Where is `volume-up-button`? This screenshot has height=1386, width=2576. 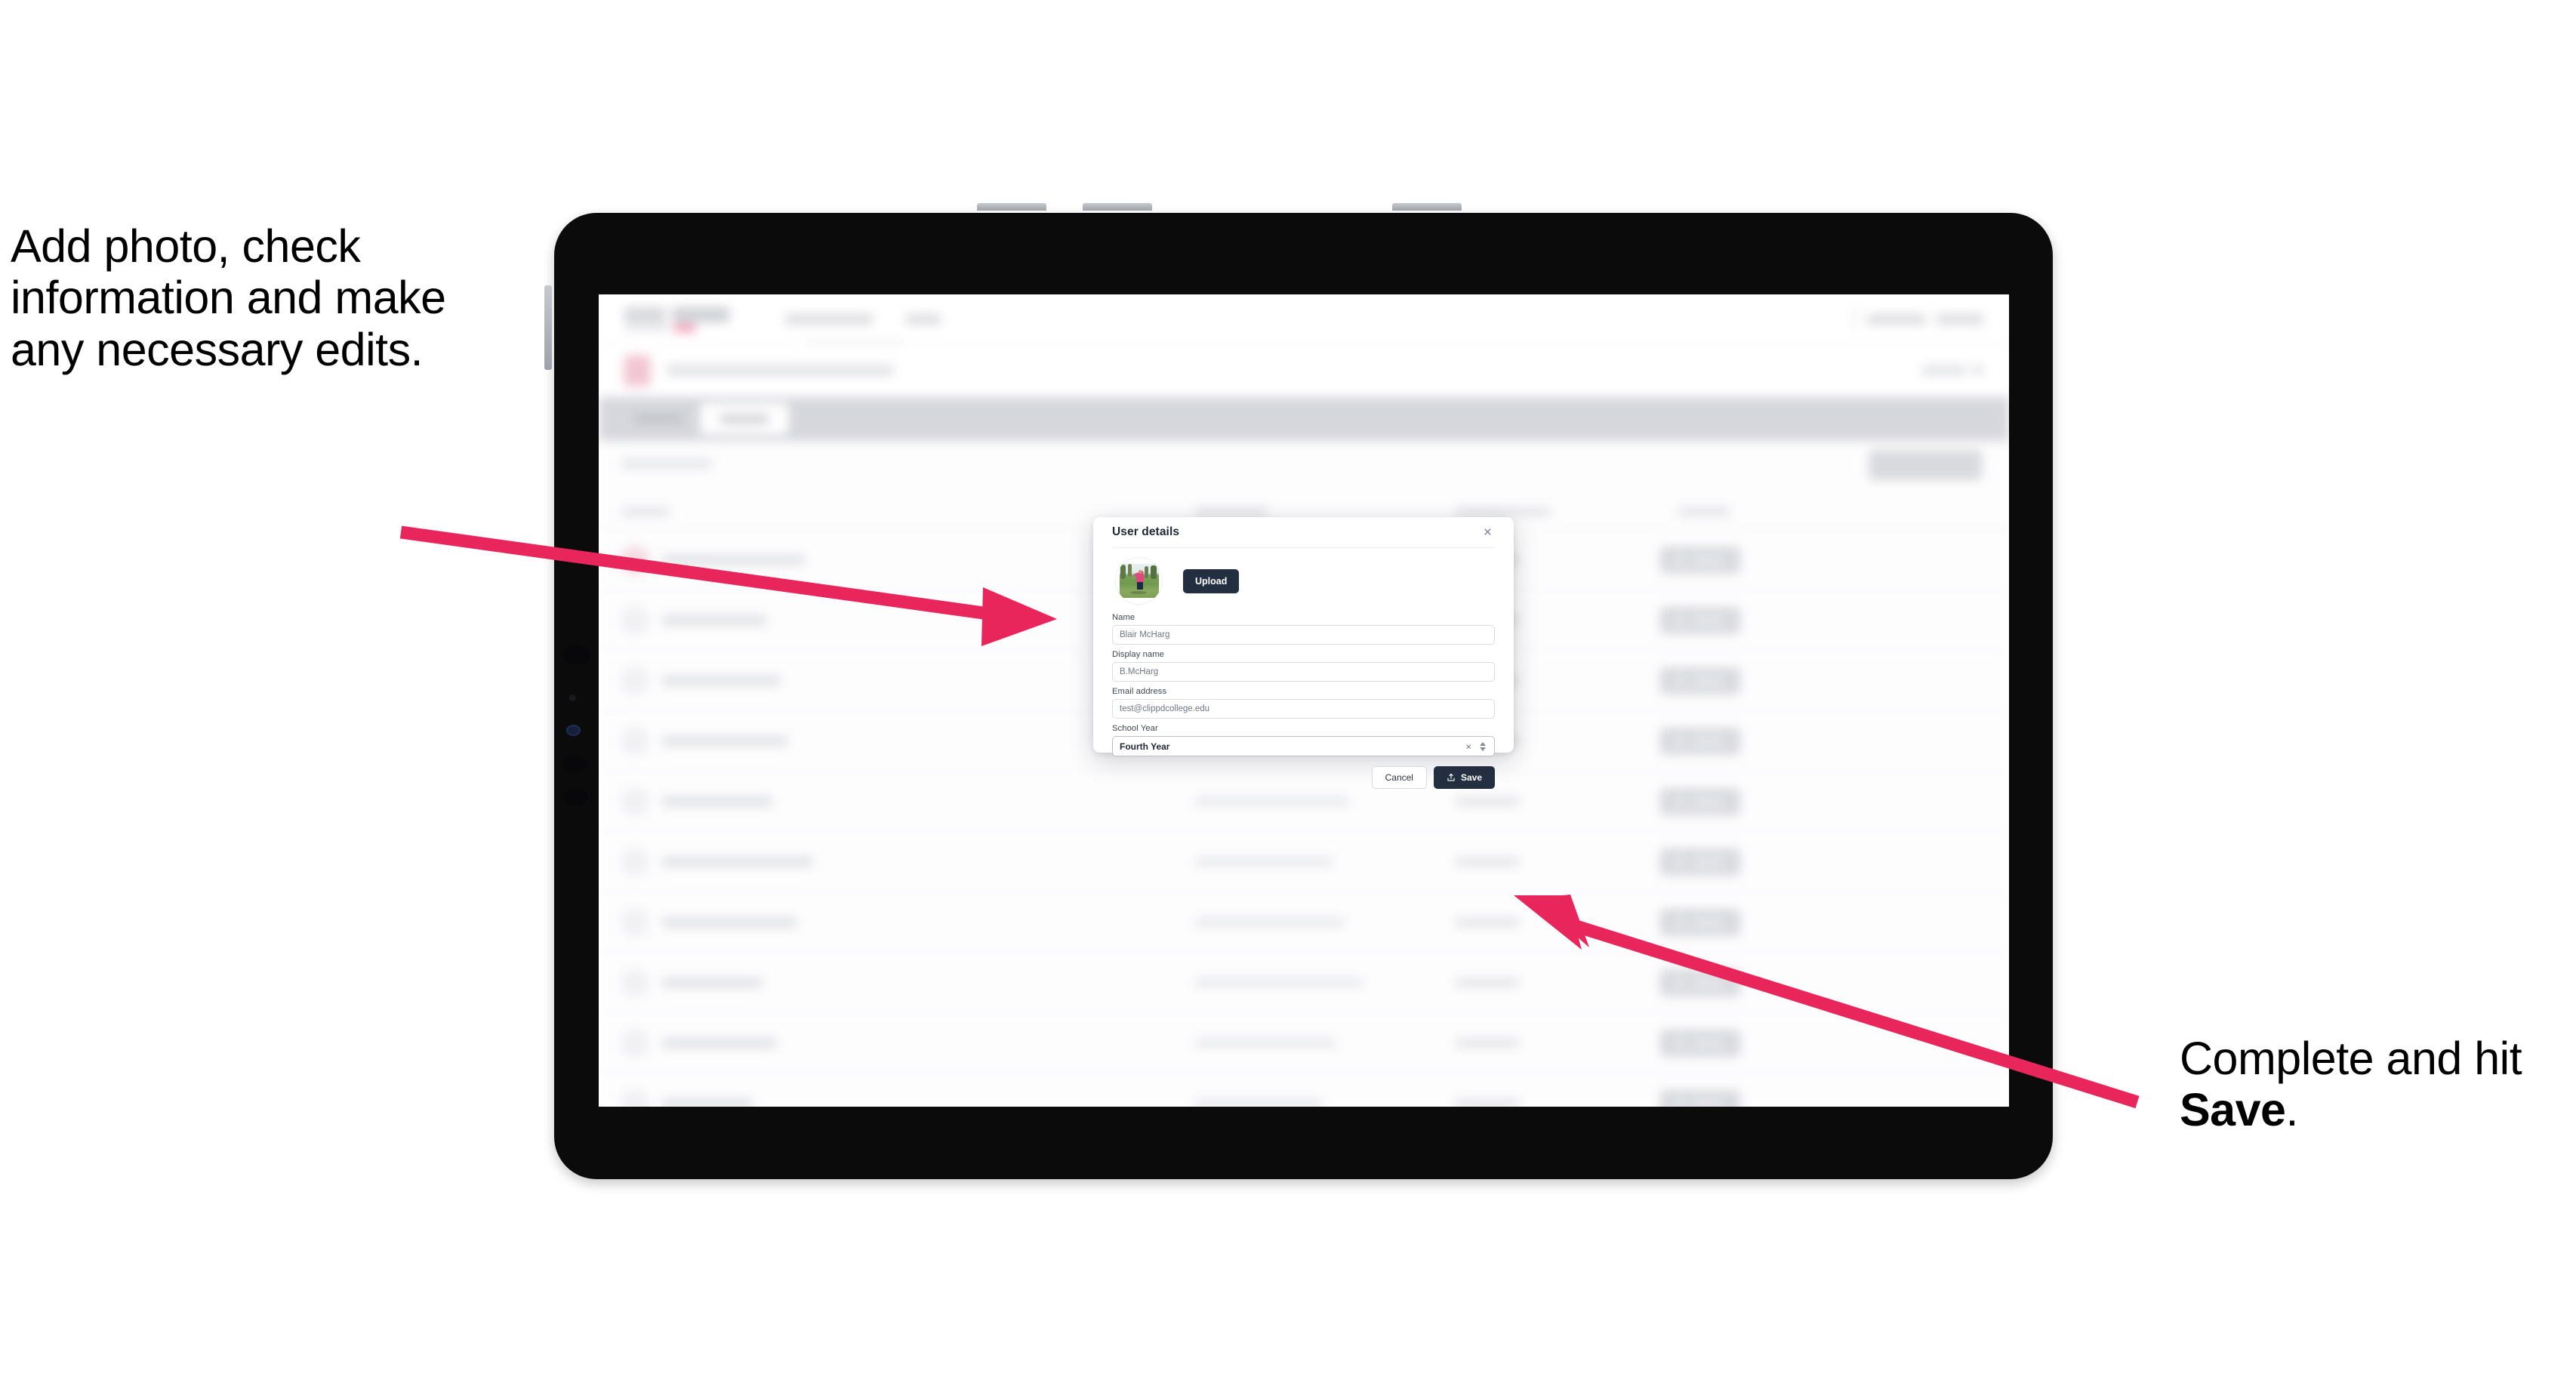
volume-up-button is located at coordinates (1011, 207).